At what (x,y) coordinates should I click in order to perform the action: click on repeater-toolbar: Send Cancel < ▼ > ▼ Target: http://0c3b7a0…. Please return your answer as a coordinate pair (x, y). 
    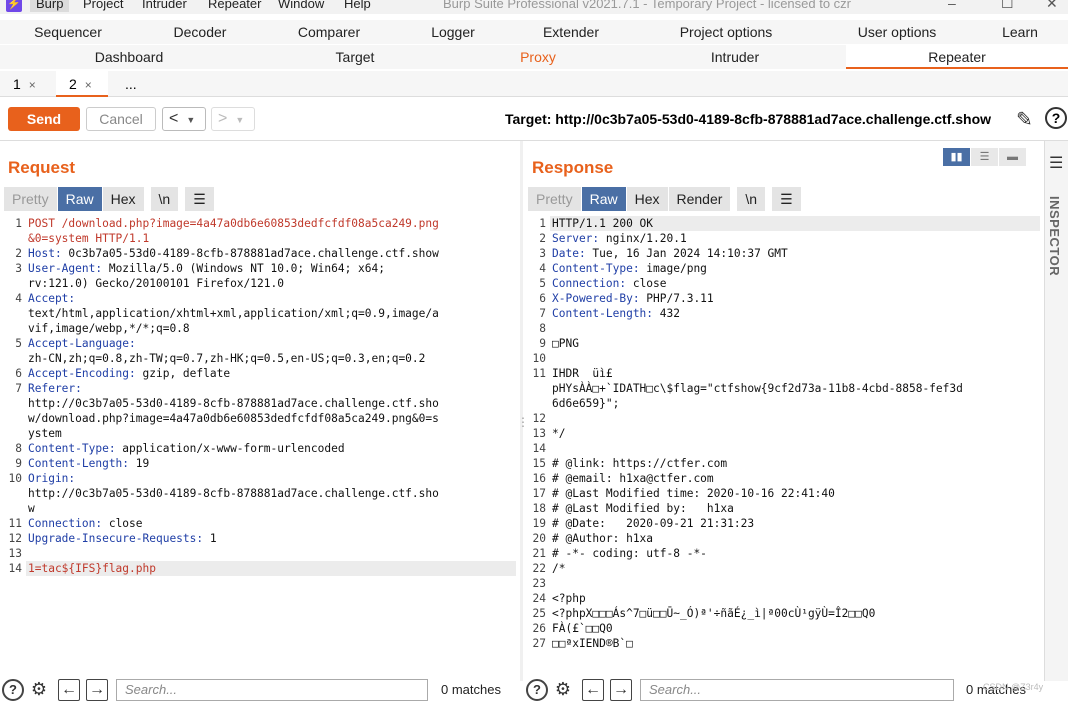
    Looking at the image, I should click on (534, 119).